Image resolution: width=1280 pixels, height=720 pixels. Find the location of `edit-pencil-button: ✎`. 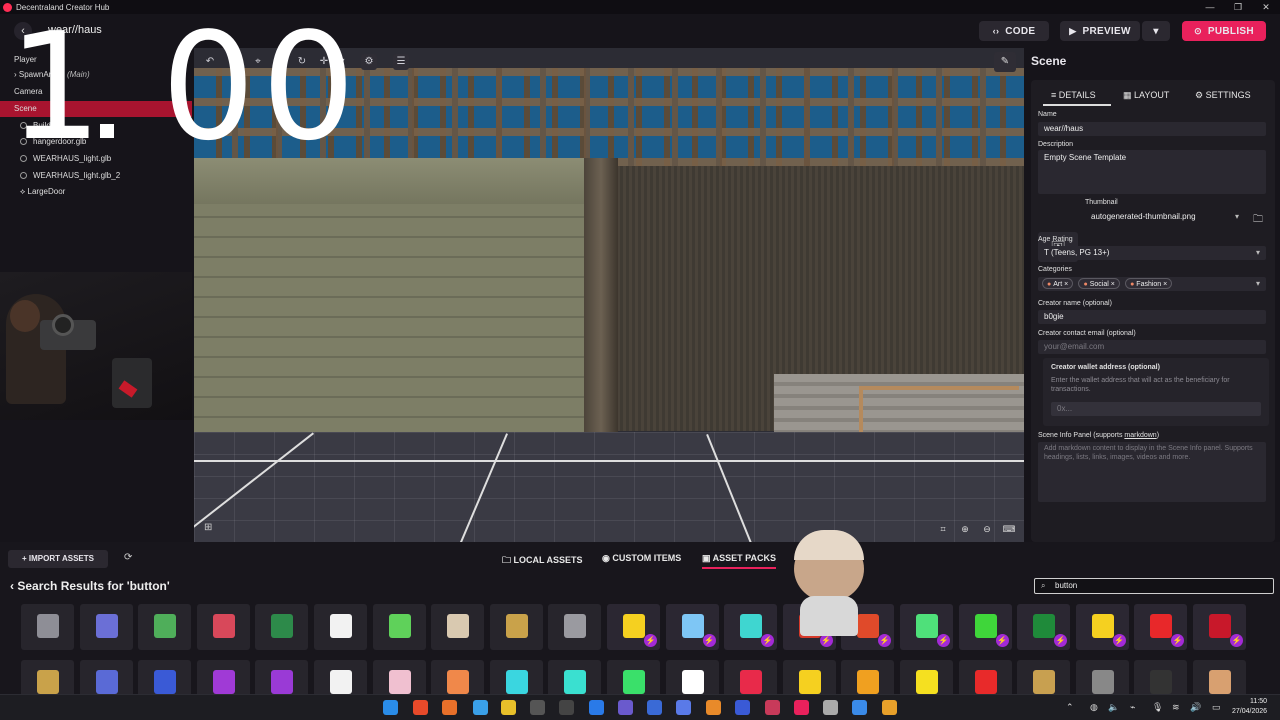

edit-pencil-button: ✎ is located at coordinates (1005, 62).